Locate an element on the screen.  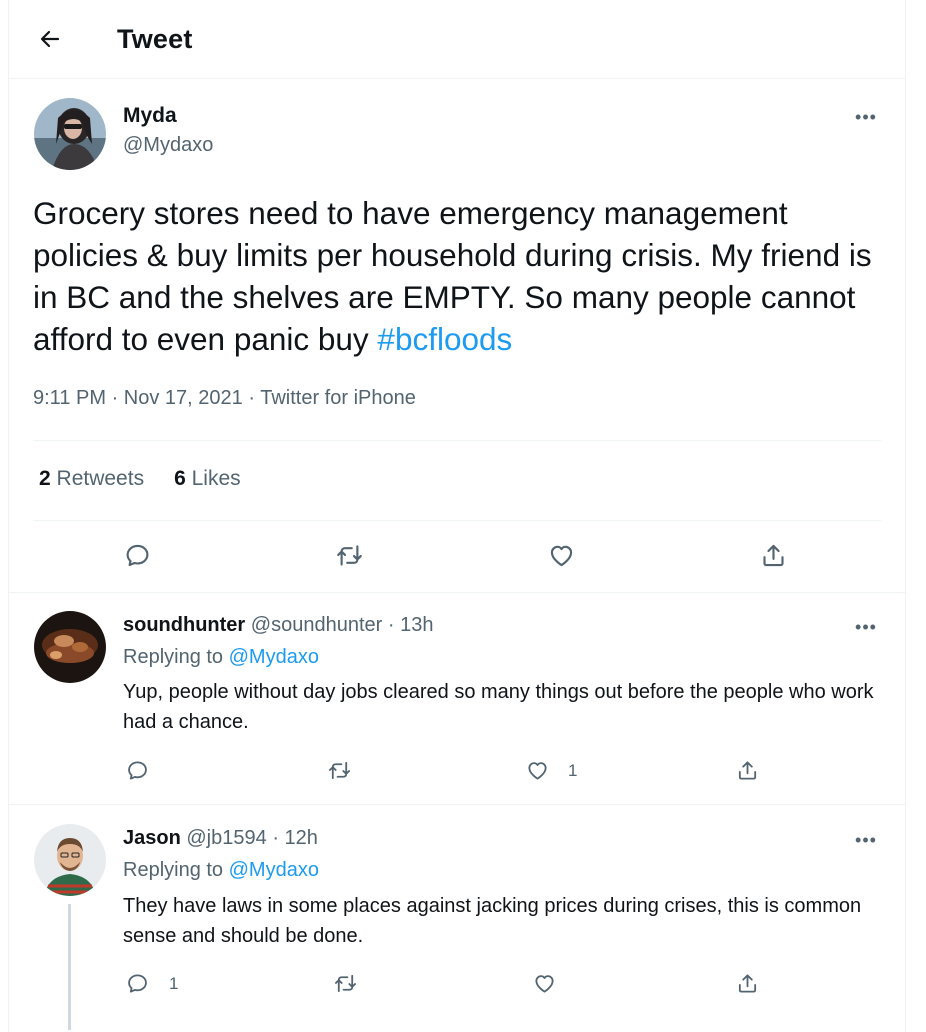
like-label: Likes is located at coordinates (216, 478).